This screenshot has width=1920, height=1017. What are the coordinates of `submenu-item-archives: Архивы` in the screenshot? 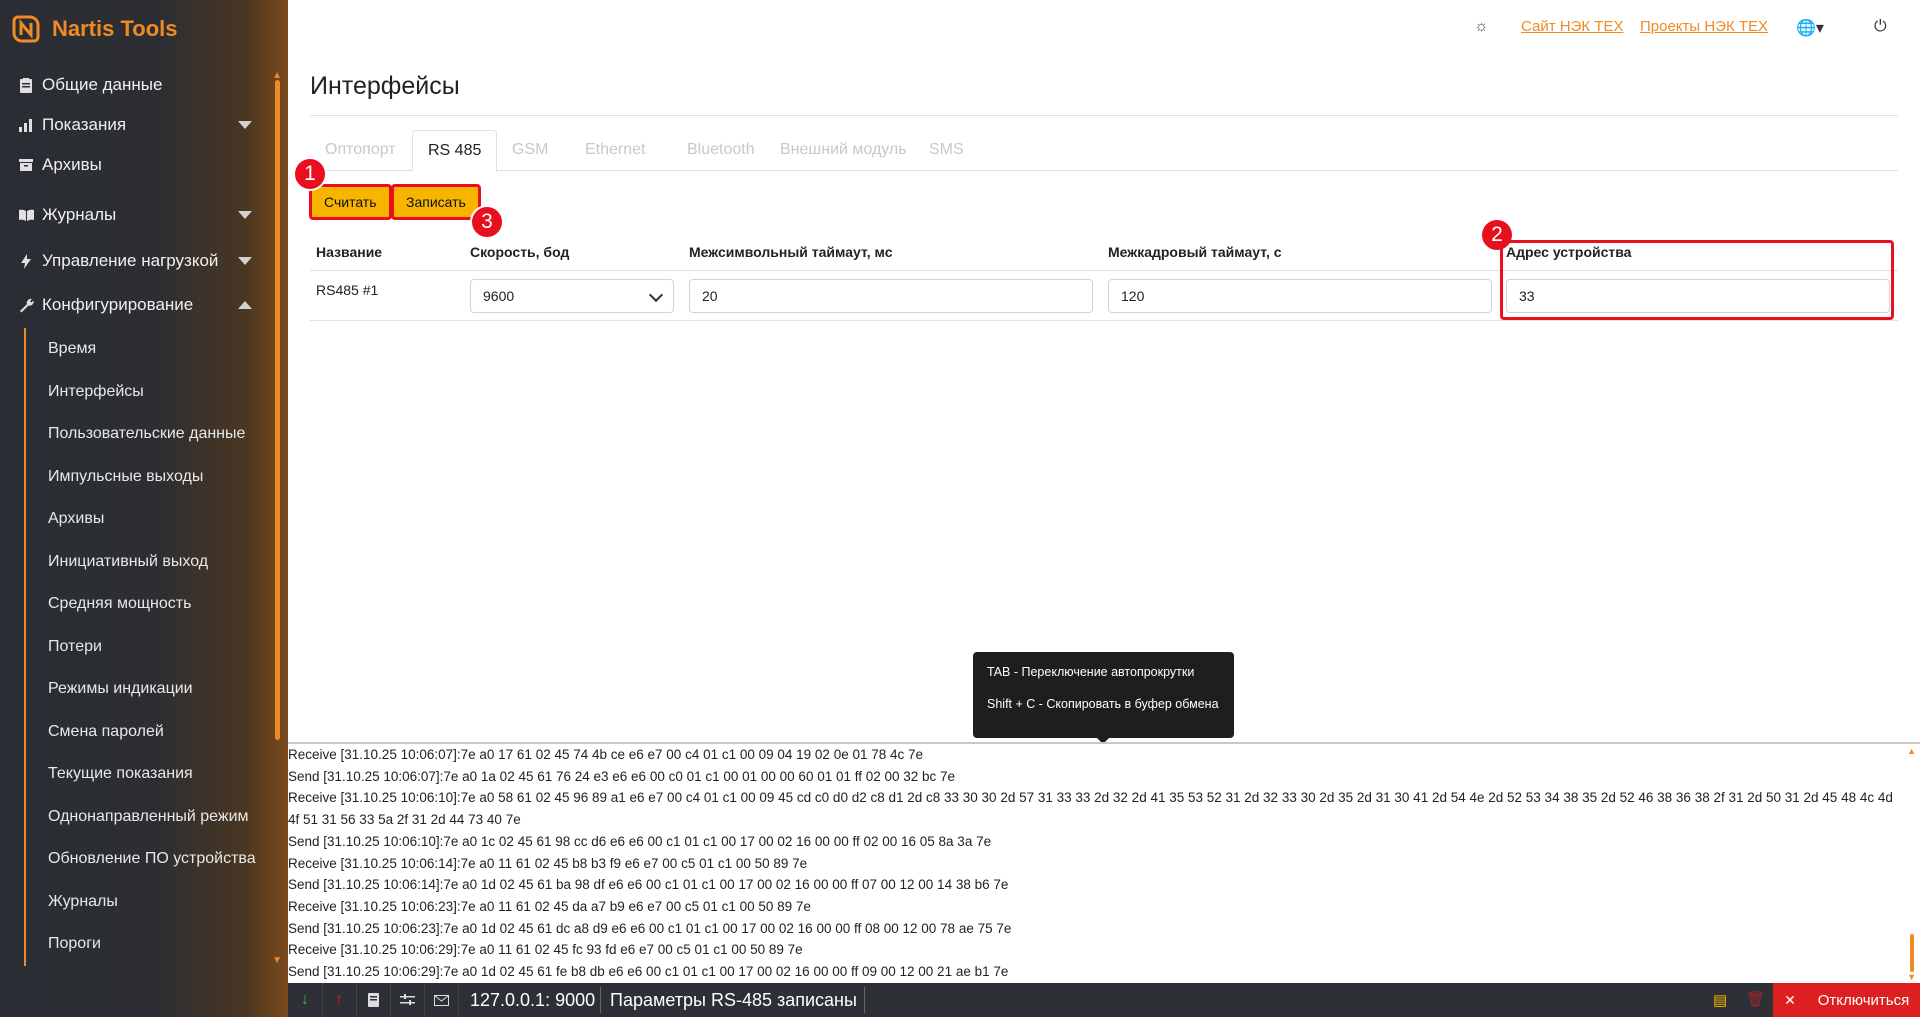 It's located at (157, 519).